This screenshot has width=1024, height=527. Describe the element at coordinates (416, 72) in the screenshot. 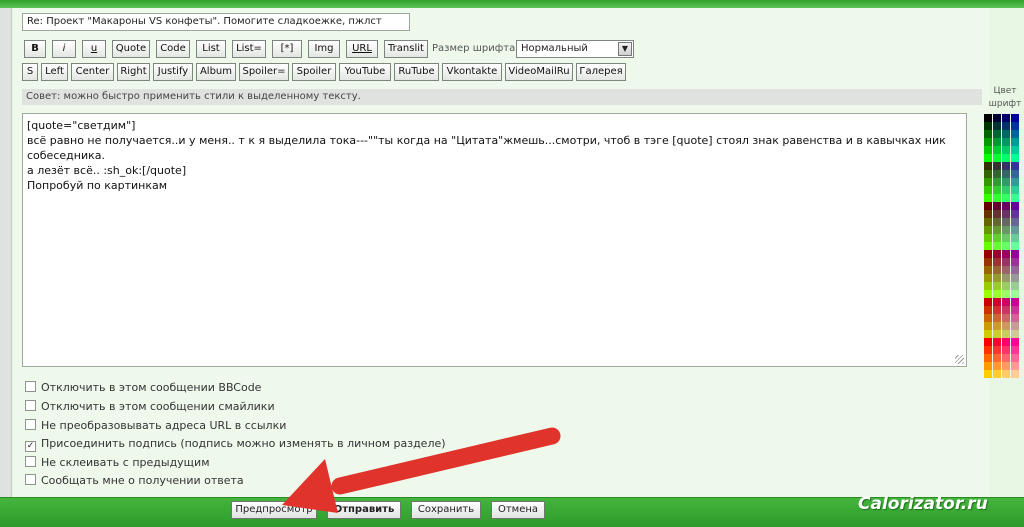

I see `rutube-button: RuTube` at that location.